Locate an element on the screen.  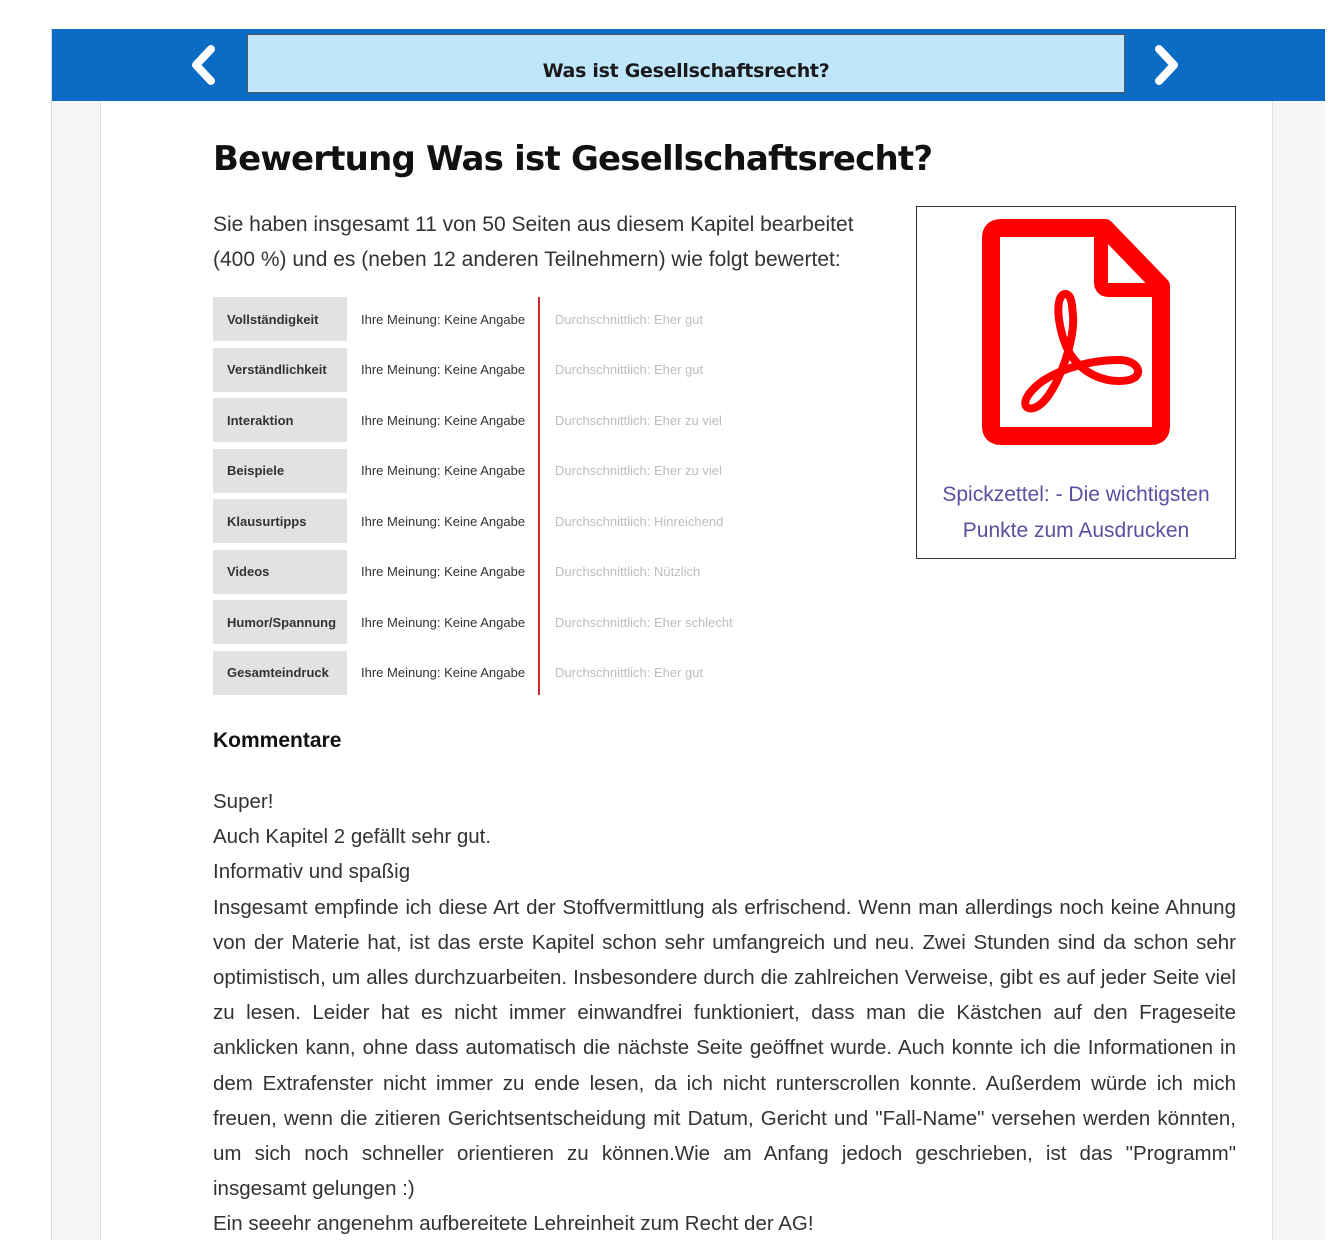
chapter-title: Was ist Gesellschaftsrecht? is located at coordinates (686, 71).